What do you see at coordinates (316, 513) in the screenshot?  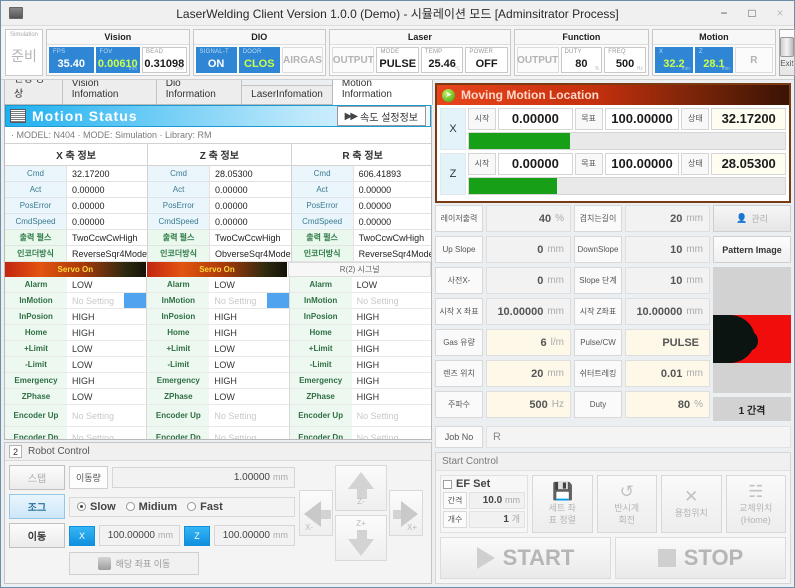 I see `jog-x-minus-button: X-` at bounding box center [316, 513].